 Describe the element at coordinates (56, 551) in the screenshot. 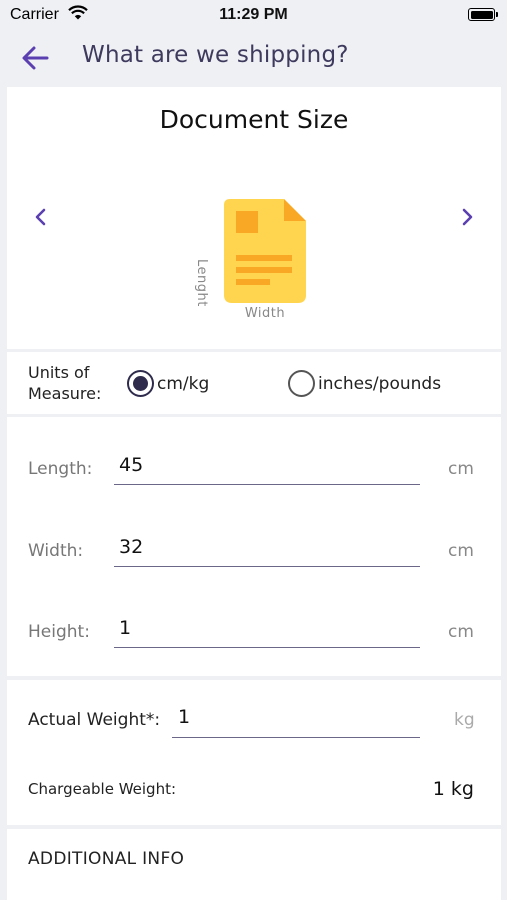

I see `width-label: Width:` at that location.